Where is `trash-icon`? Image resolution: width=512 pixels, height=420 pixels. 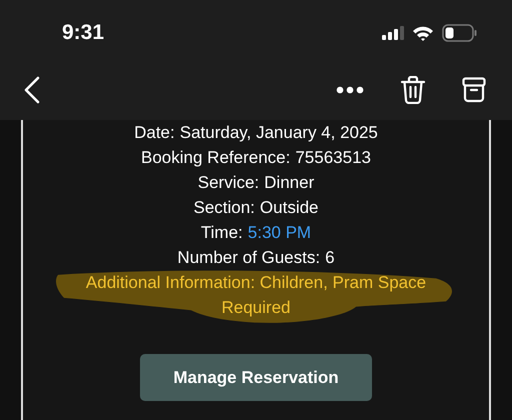 trash-icon is located at coordinates (413, 90).